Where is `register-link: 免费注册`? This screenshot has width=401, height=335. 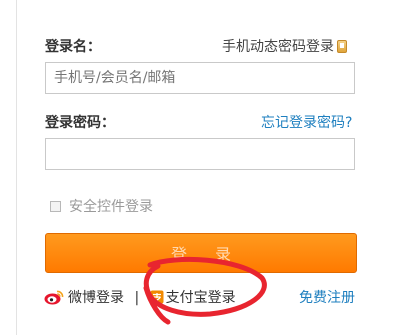
register-link: 免费注册 is located at coordinates (327, 297).